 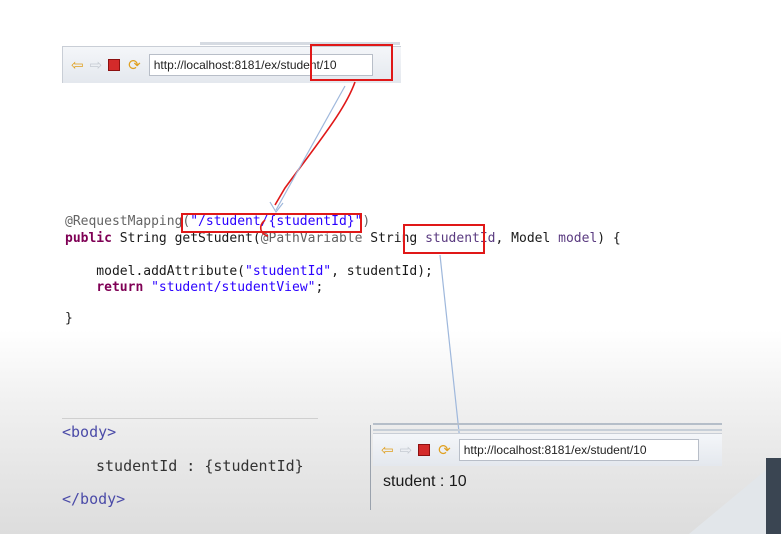 What do you see at coordinates (370, 467) in the screenshot?
I see `bottom-window-edge` at bounding box center [370, 467].